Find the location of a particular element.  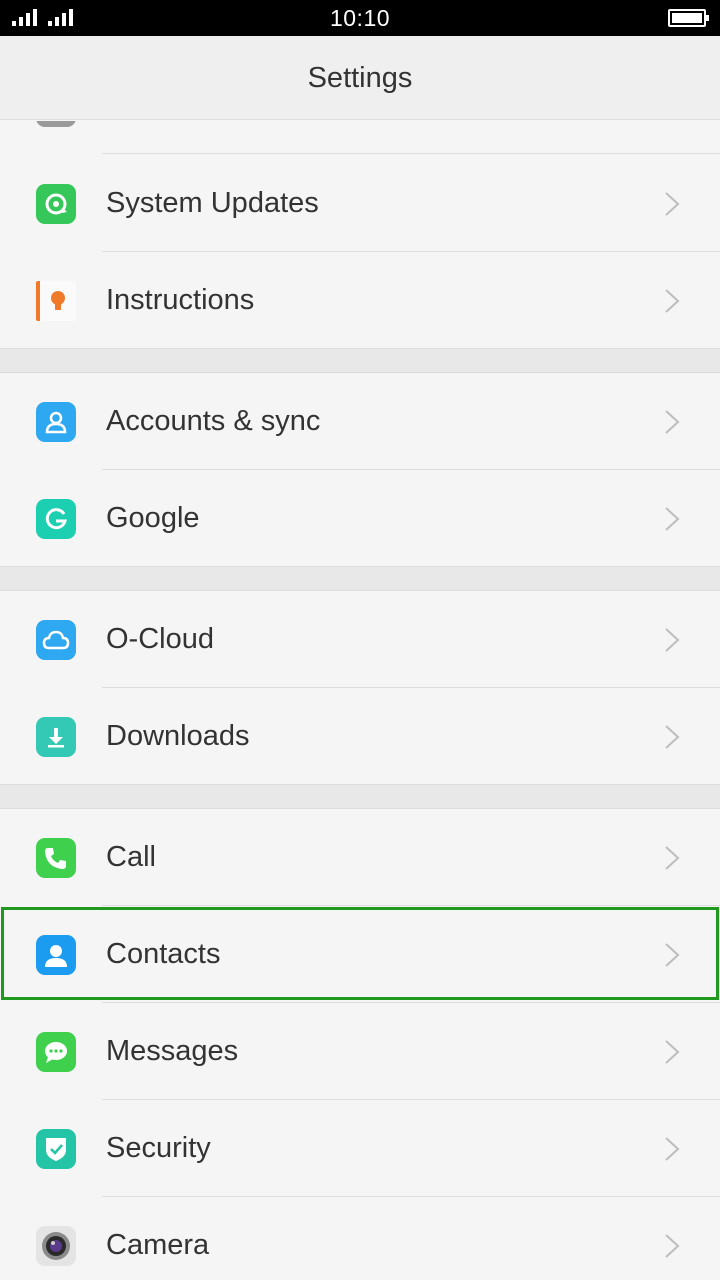

system-updates-icon is located at coordinates (56, 204).